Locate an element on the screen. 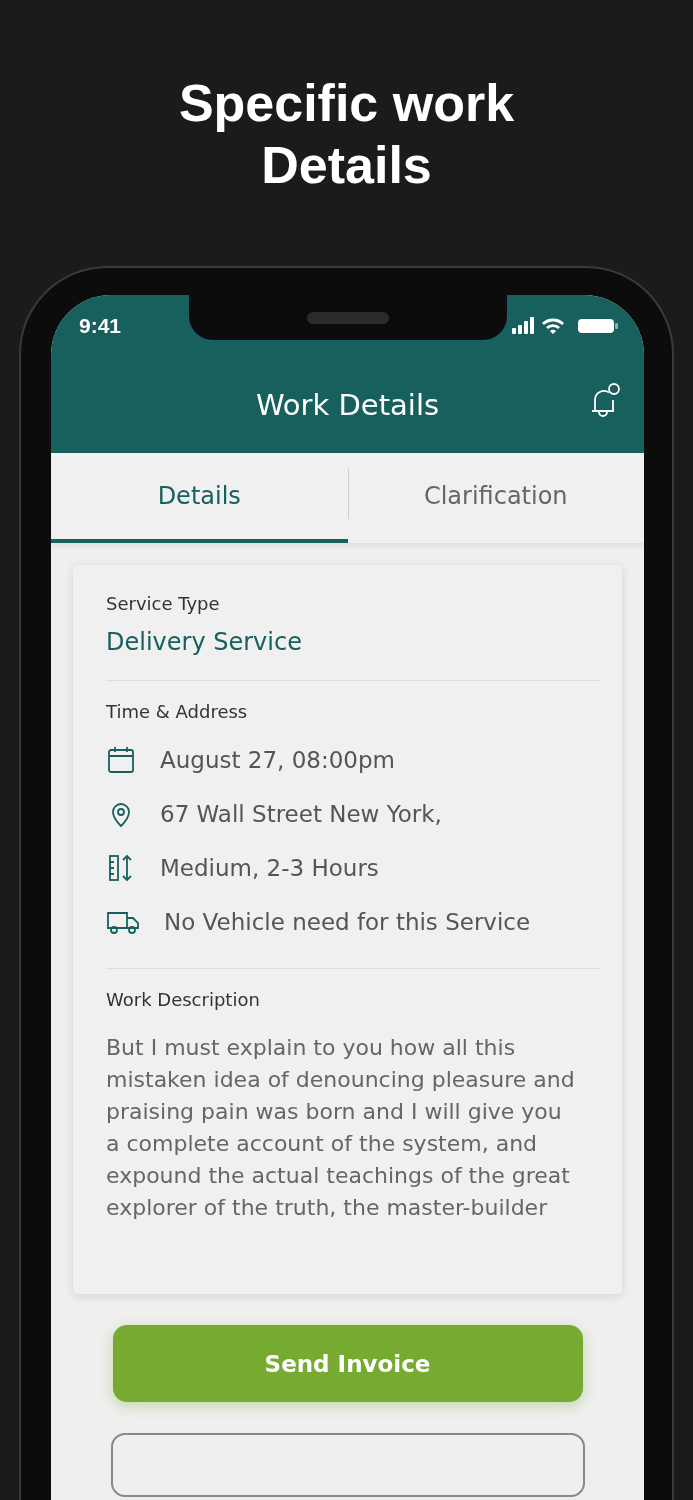  section-label: Time & Address is located at coordinates (177, 711).